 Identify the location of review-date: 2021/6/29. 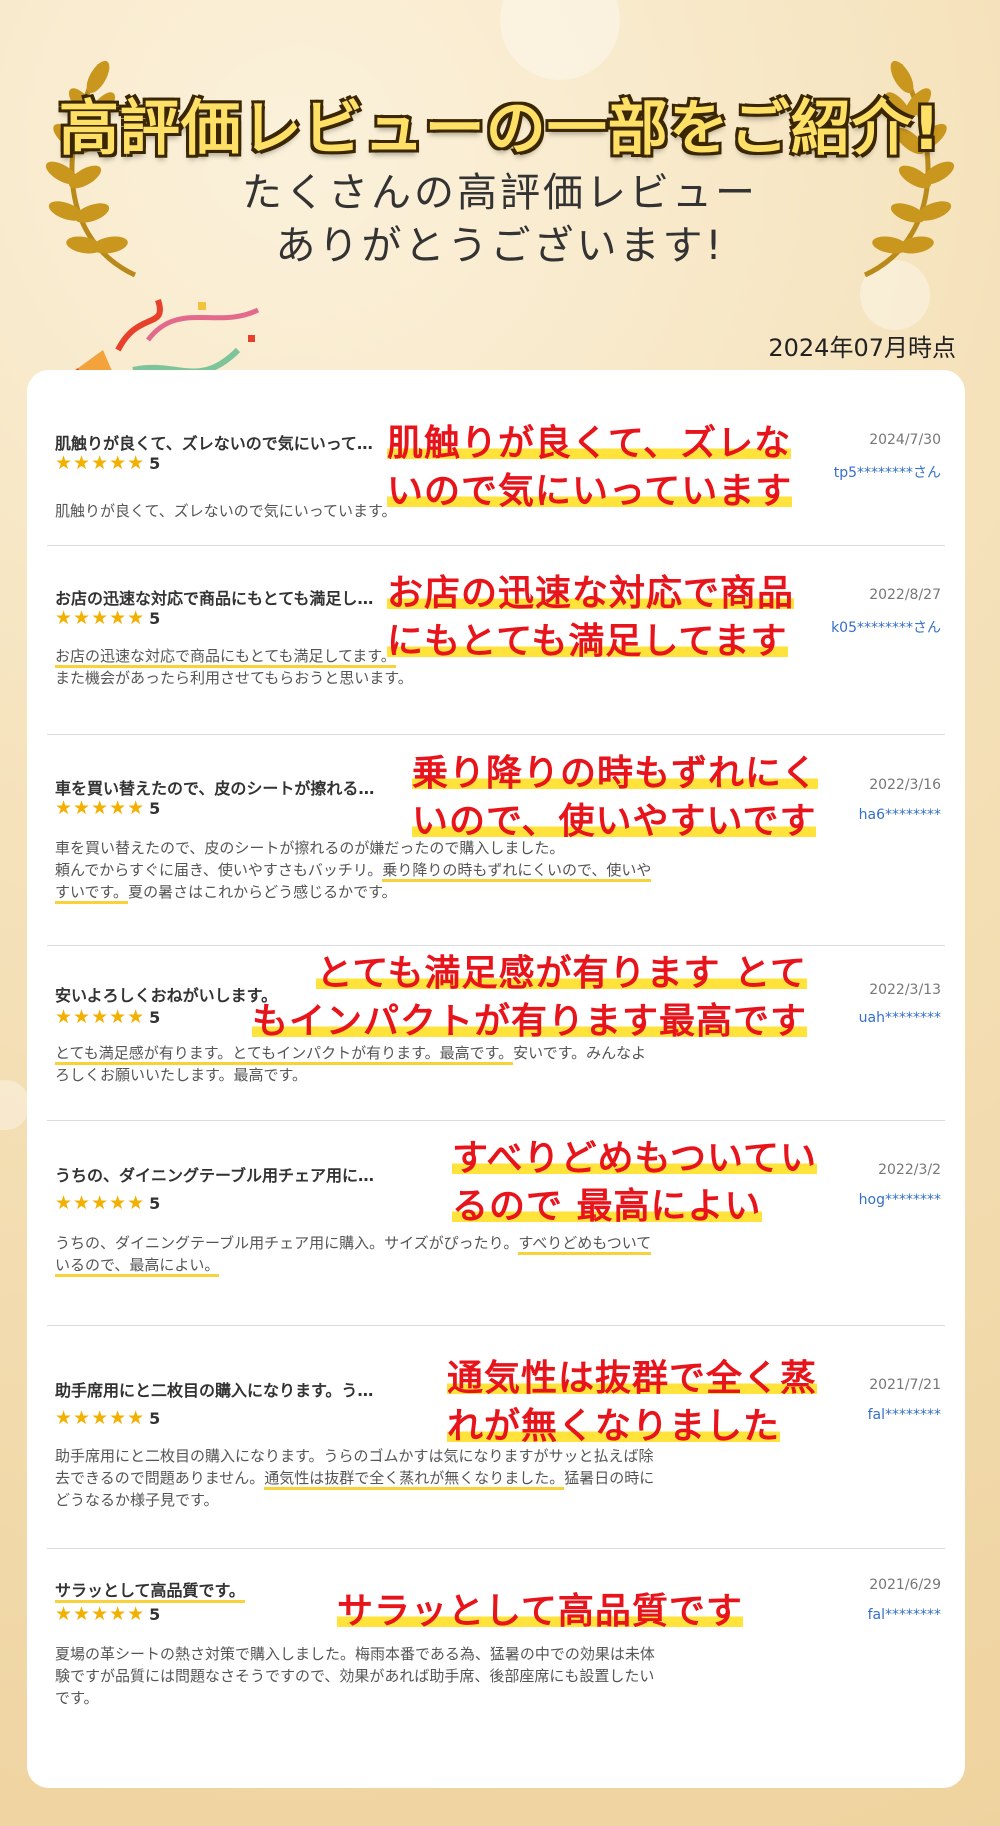
(905, 1585).